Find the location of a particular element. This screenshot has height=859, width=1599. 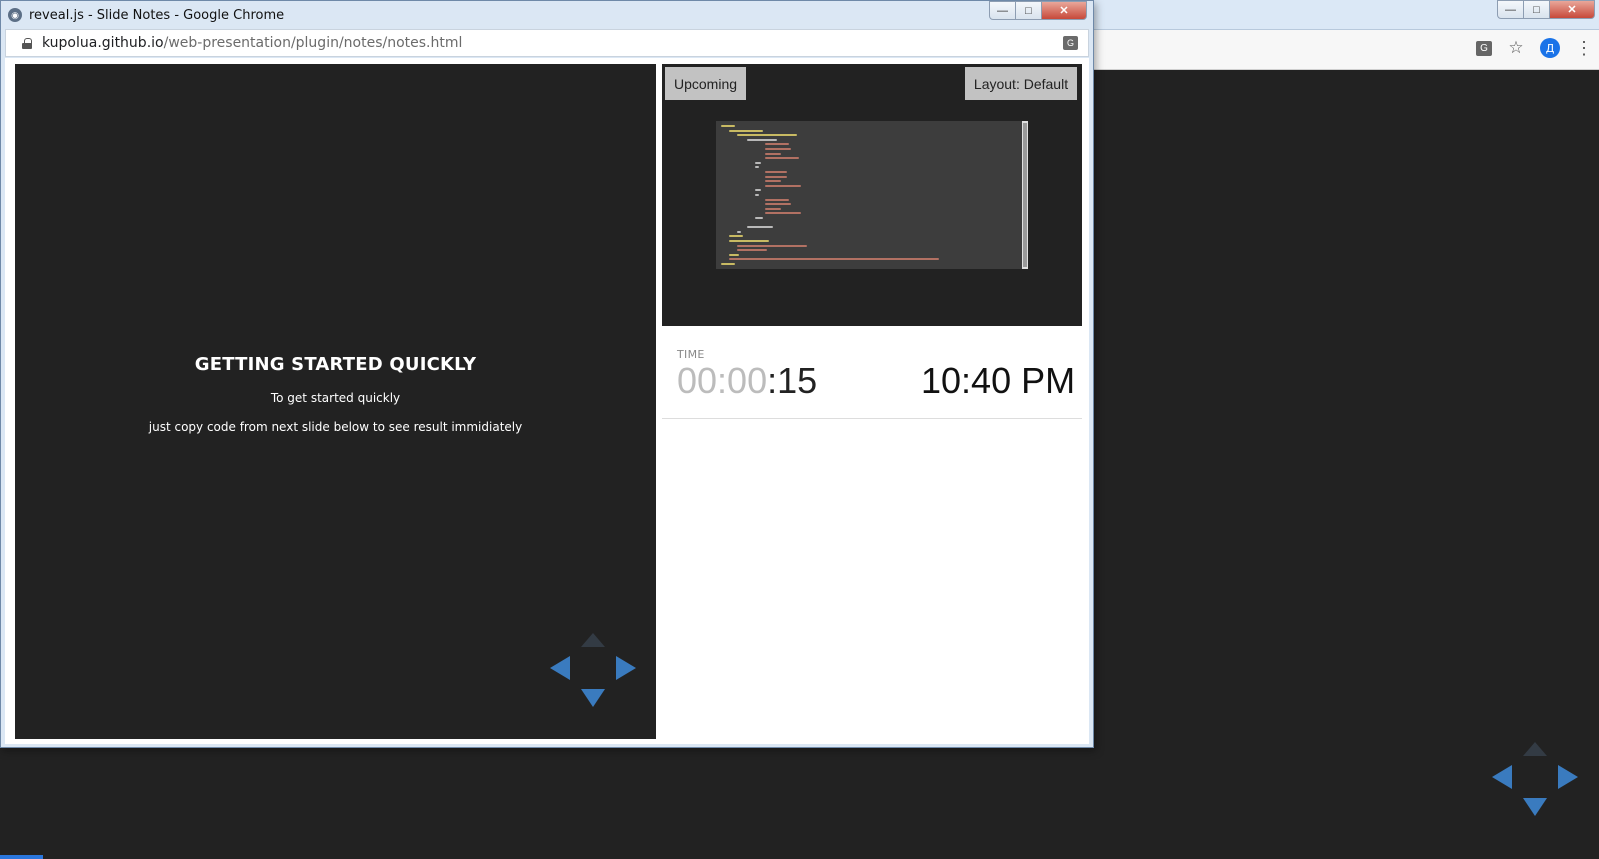

popup-window-controls: — □ ✕ is located at coordinates (1038, 10).